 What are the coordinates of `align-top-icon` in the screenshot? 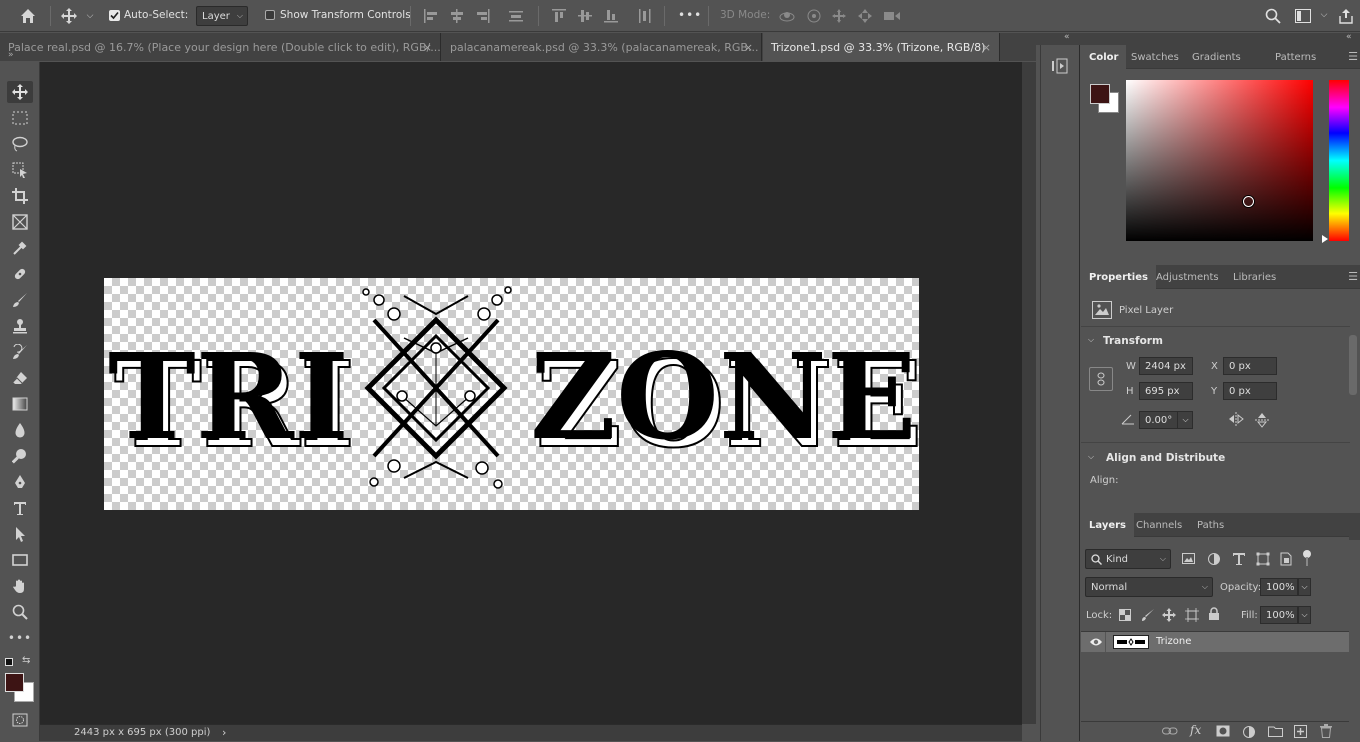 It's located at (559, 16).